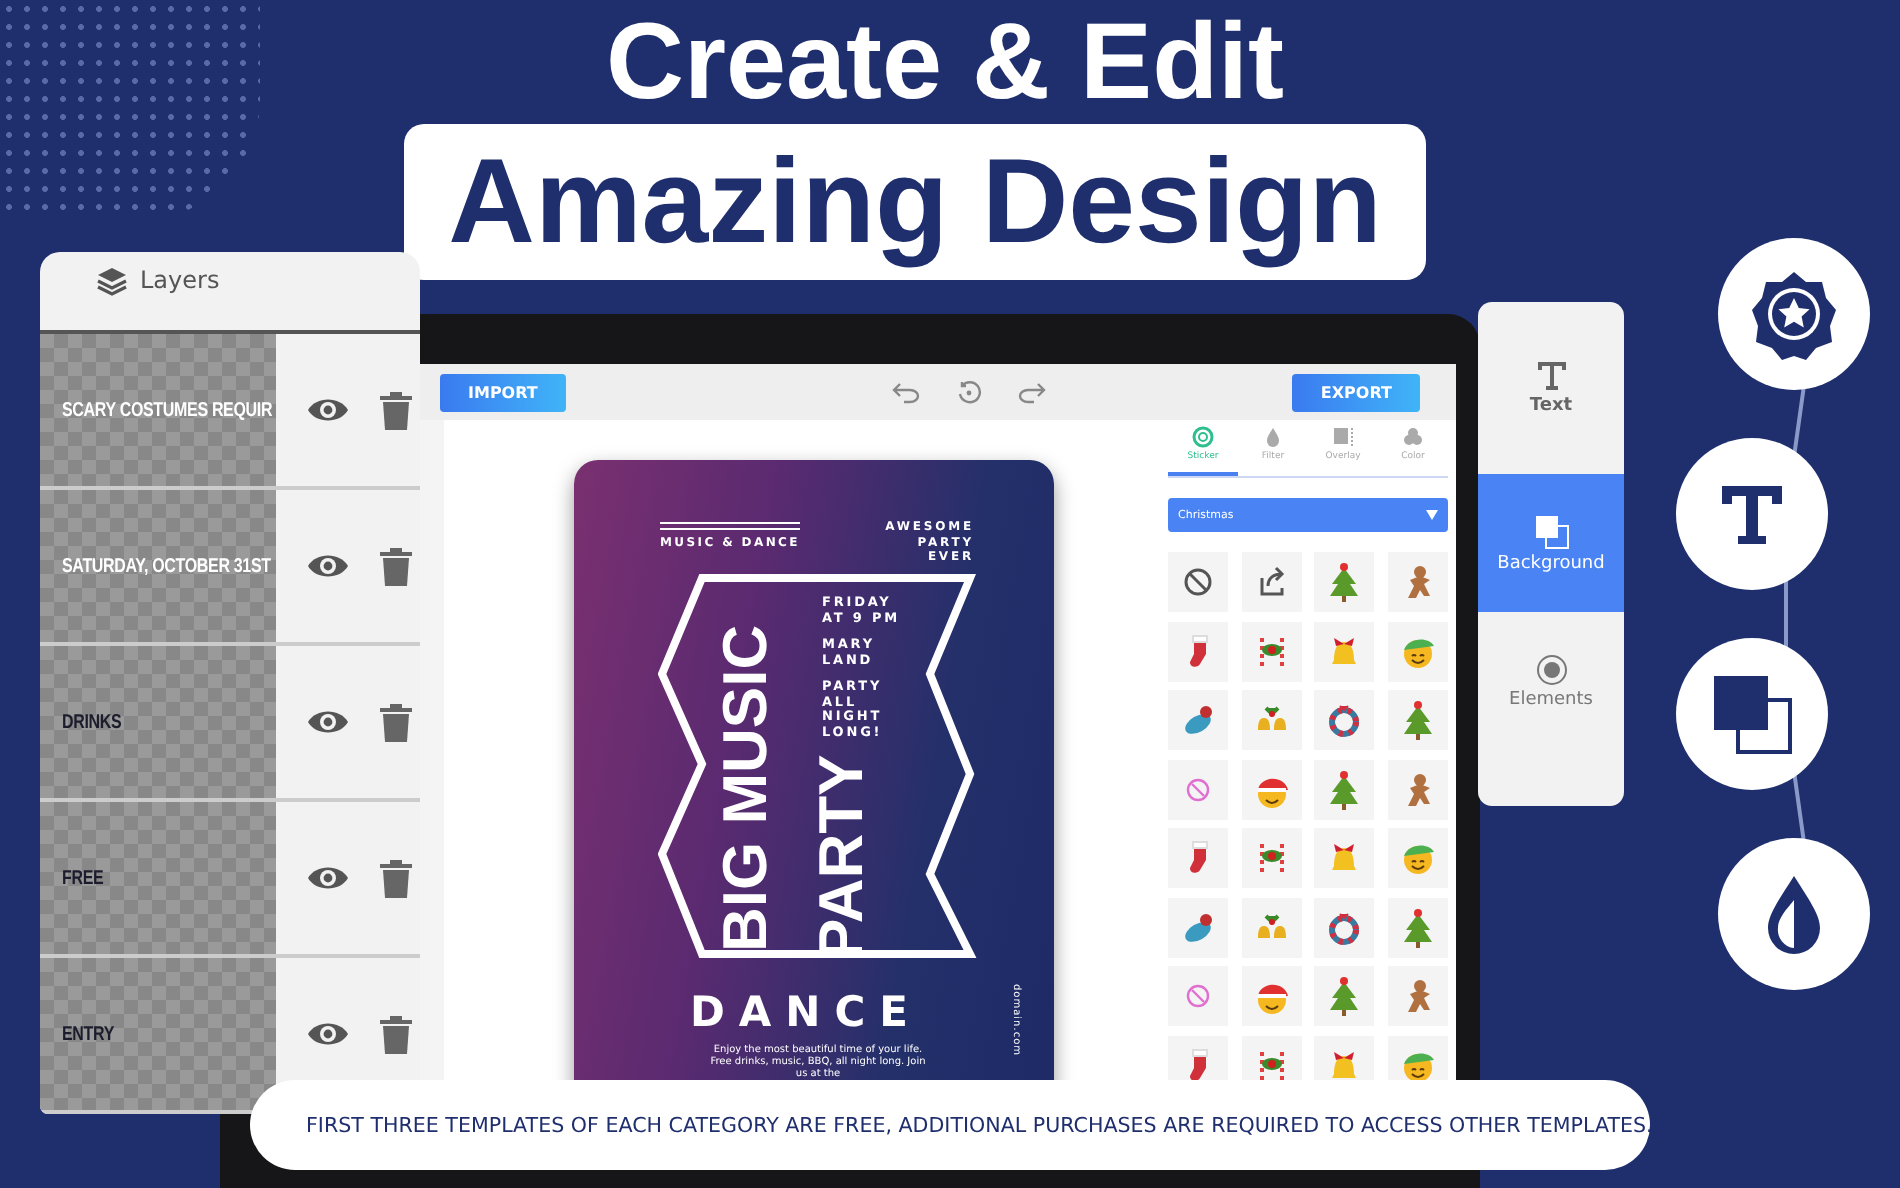 The height and width of the screenshot is (1188, 1900). I want to click on radio-icon, so click(1551, 669).